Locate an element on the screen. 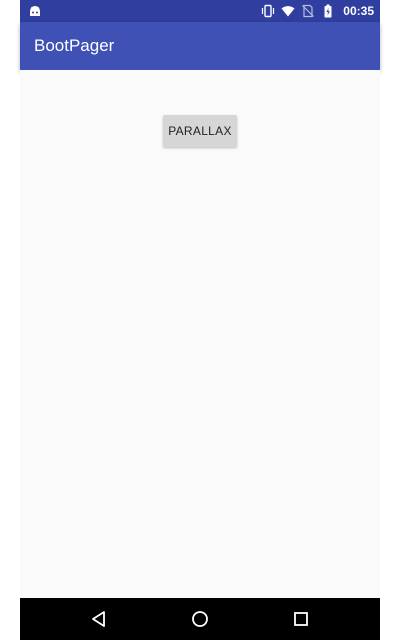 The height and width of the screenshot is (640, 400). wifi-icon is located at coordinates (288, 11).